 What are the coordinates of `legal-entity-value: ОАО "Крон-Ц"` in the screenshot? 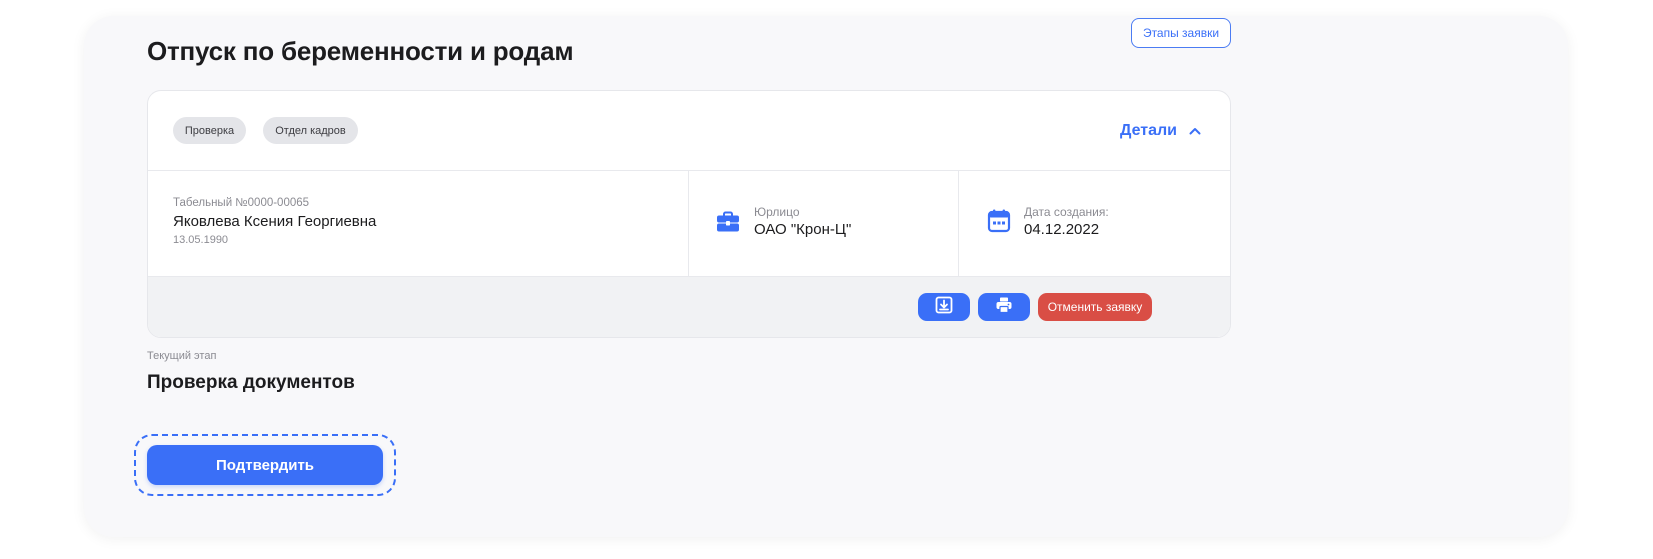 It's located at (803, 229).